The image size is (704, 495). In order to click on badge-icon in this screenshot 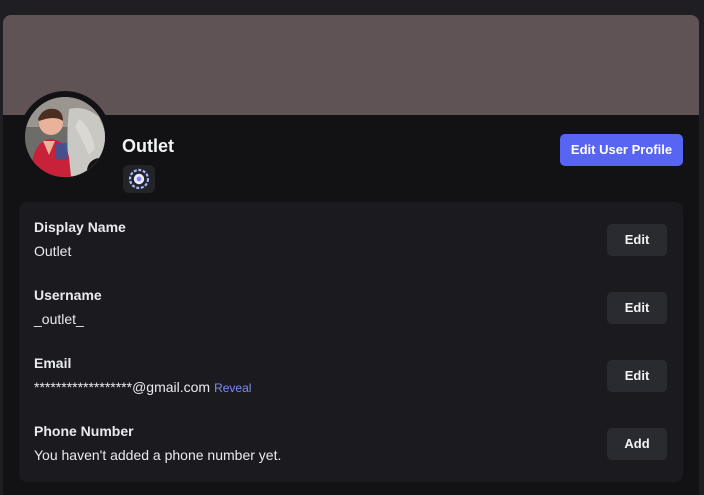, I will do `click(139, 179)`.